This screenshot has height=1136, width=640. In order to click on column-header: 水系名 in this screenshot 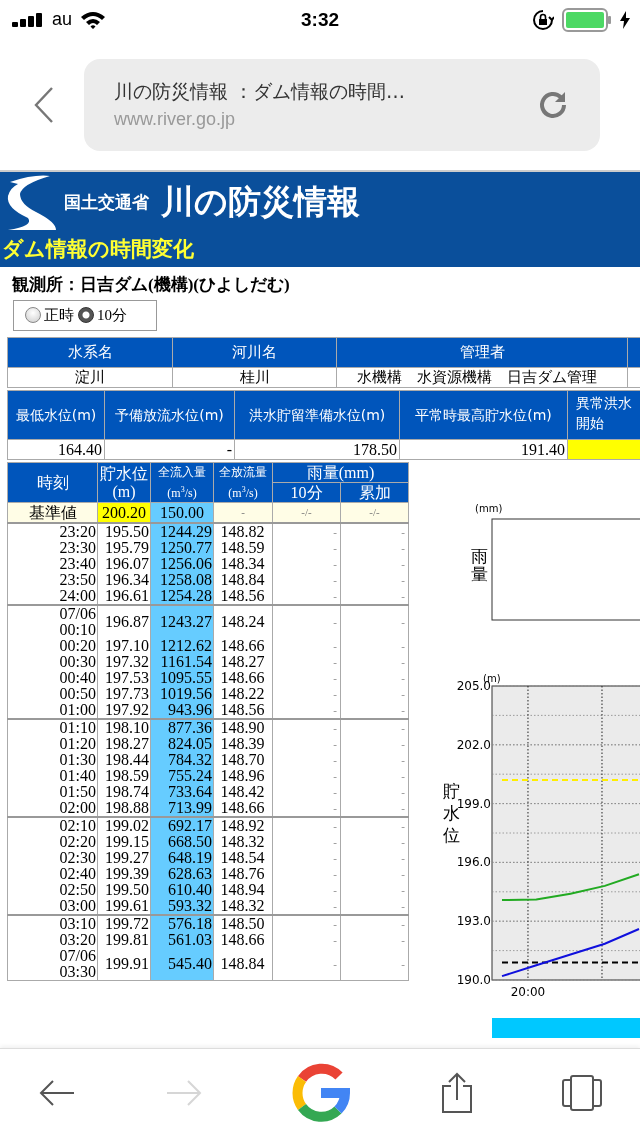, I will do `click(90, 352)`.